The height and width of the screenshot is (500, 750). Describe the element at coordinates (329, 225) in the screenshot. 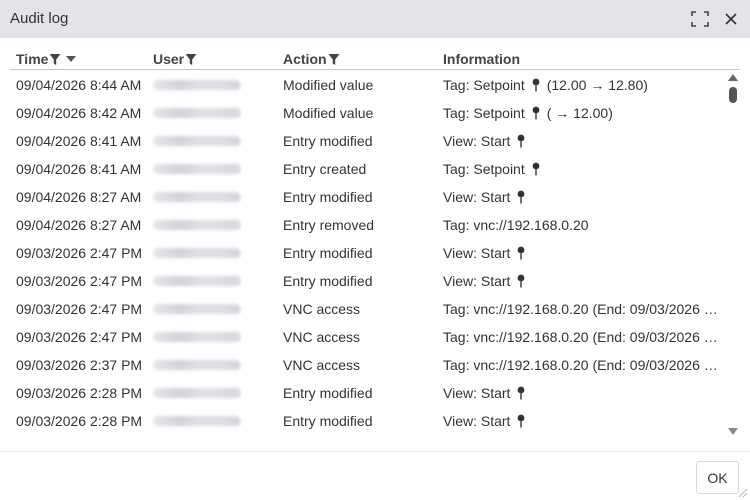

I see `action-cell: Entry removed` at that location.